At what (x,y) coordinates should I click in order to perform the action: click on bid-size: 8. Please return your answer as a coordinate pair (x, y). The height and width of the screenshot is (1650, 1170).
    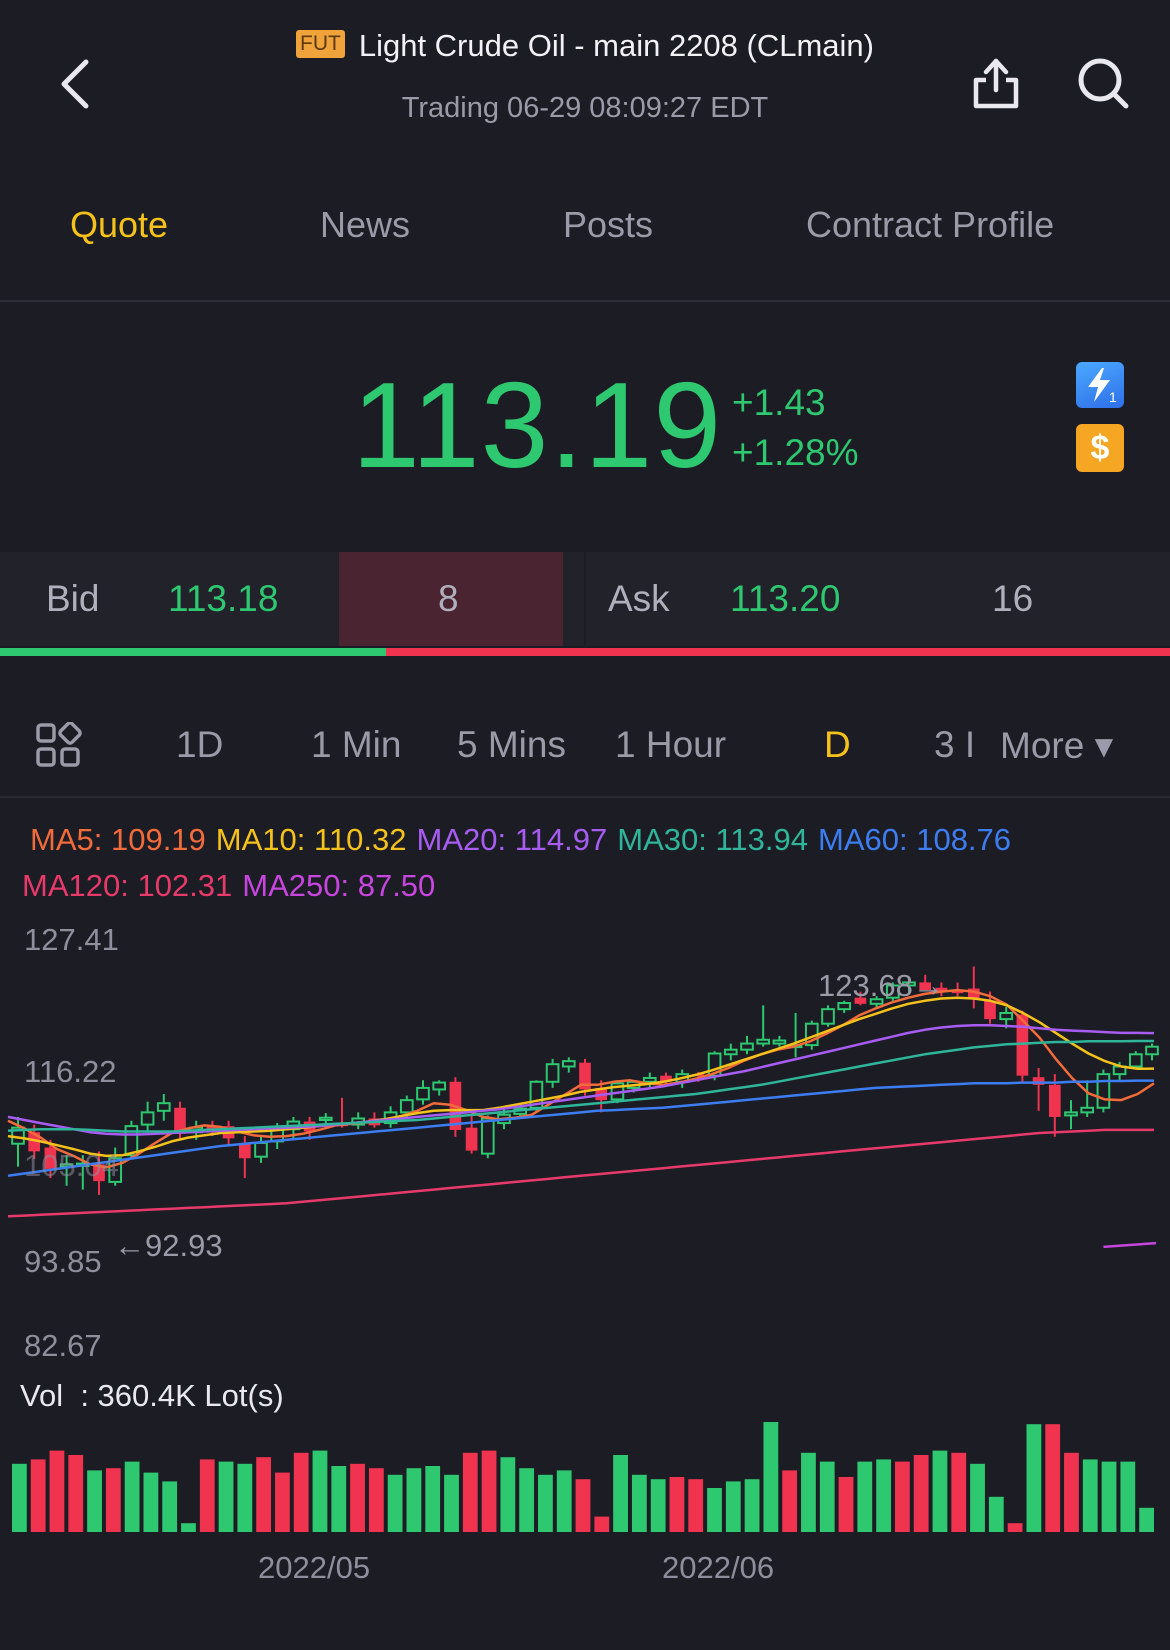
    Looking at the image, I should click on (448, 598).